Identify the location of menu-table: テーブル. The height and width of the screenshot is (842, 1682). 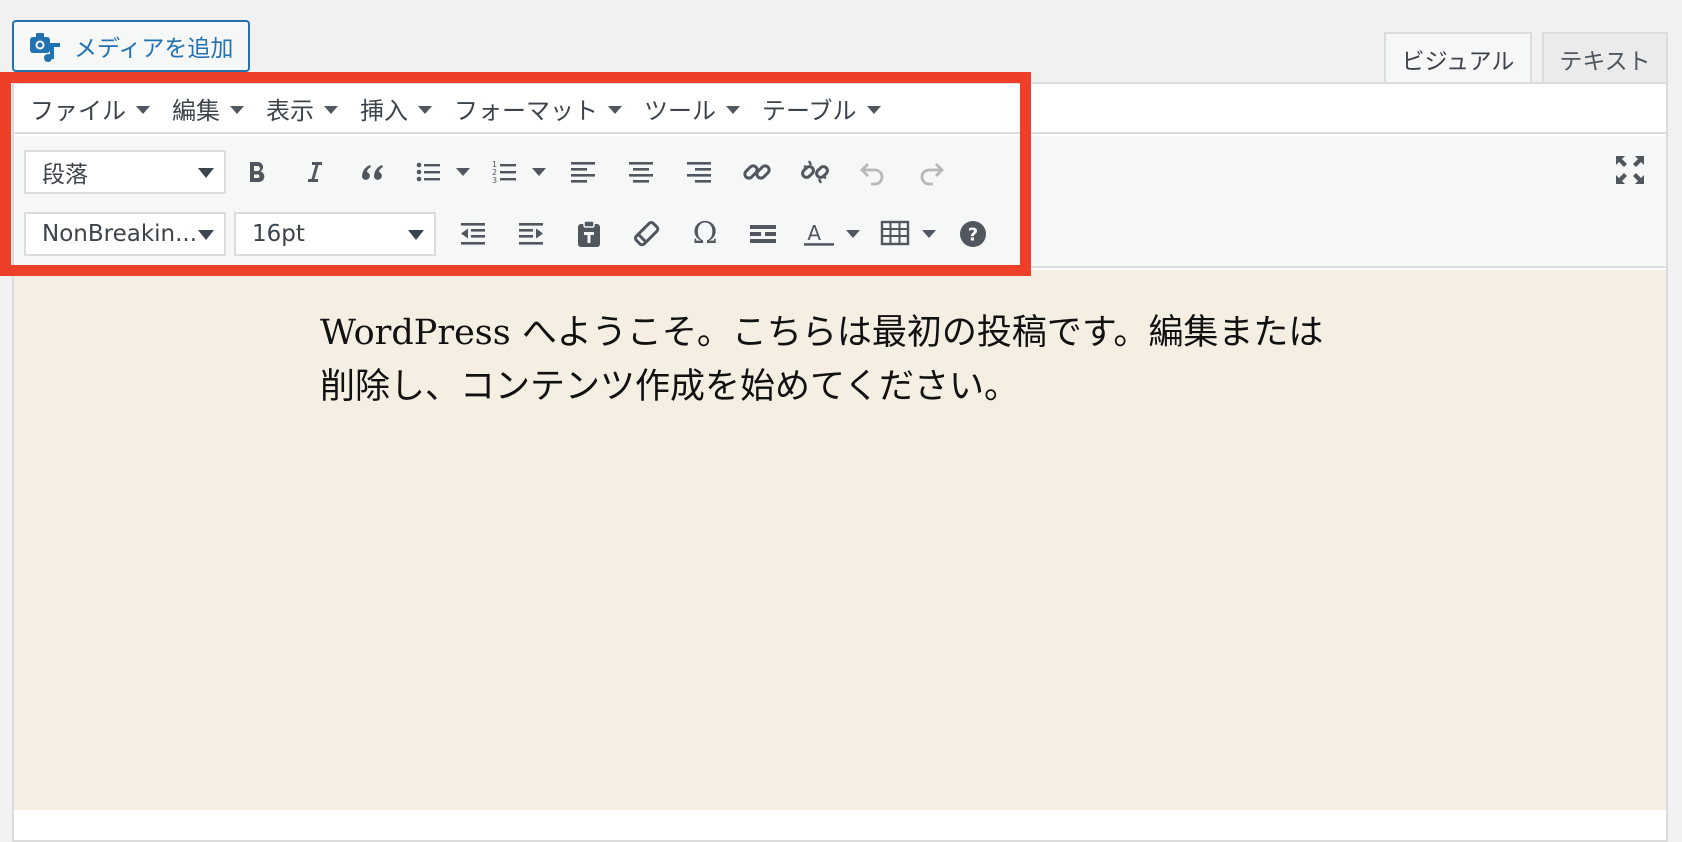
(821, 108).